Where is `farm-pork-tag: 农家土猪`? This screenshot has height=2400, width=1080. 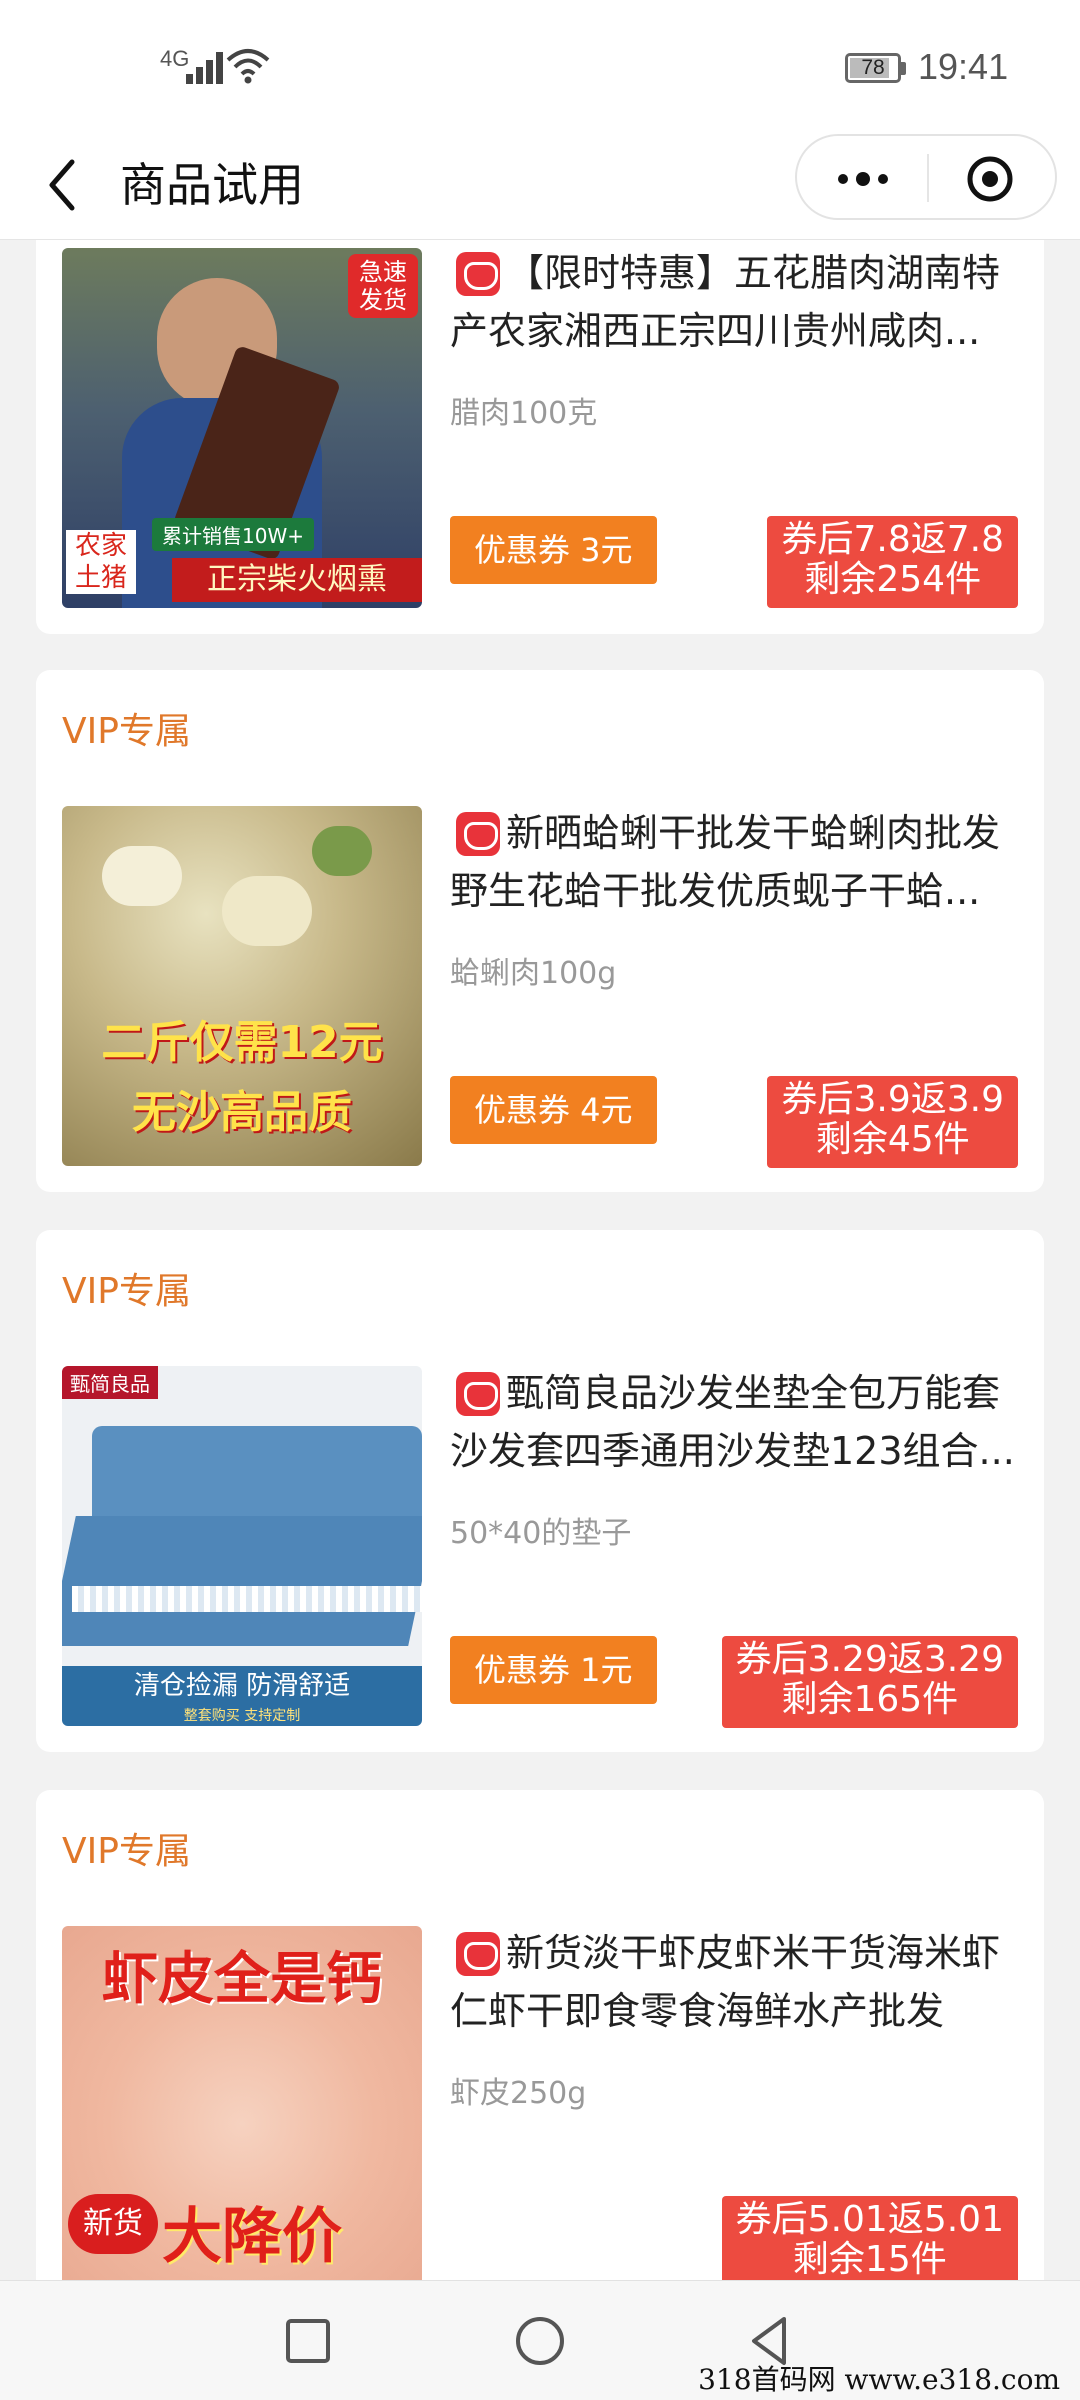
farm-pork-tag: 农家土猪 is located at coordinates (101, 562).